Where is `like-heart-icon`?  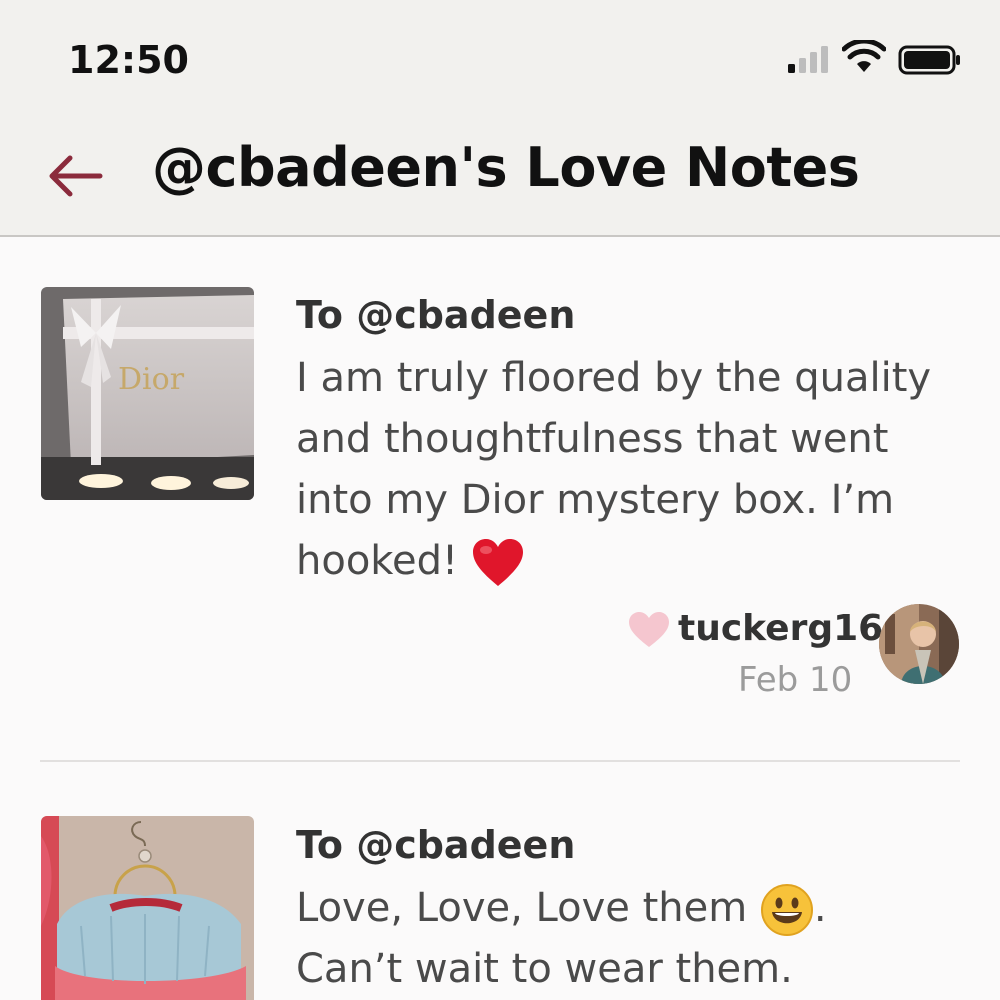
like-heart-icon is located at coordinates (649, 630).